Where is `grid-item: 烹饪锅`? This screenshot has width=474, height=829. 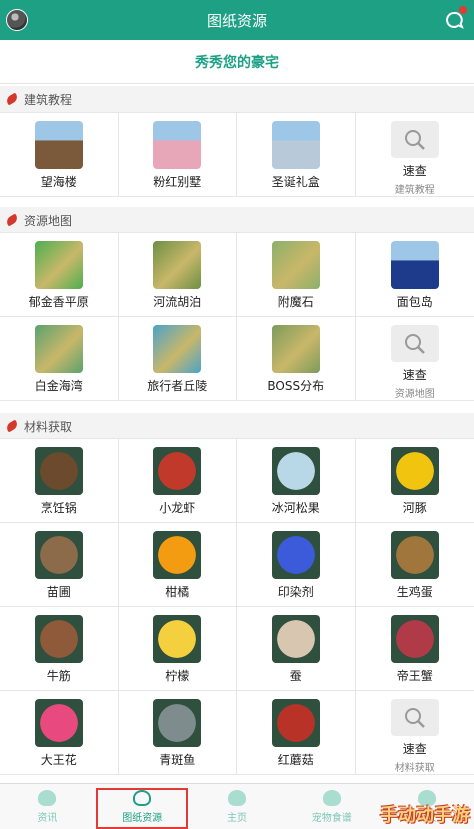 grid-item: 烹饪锅 is located at coordinates (59, 481).